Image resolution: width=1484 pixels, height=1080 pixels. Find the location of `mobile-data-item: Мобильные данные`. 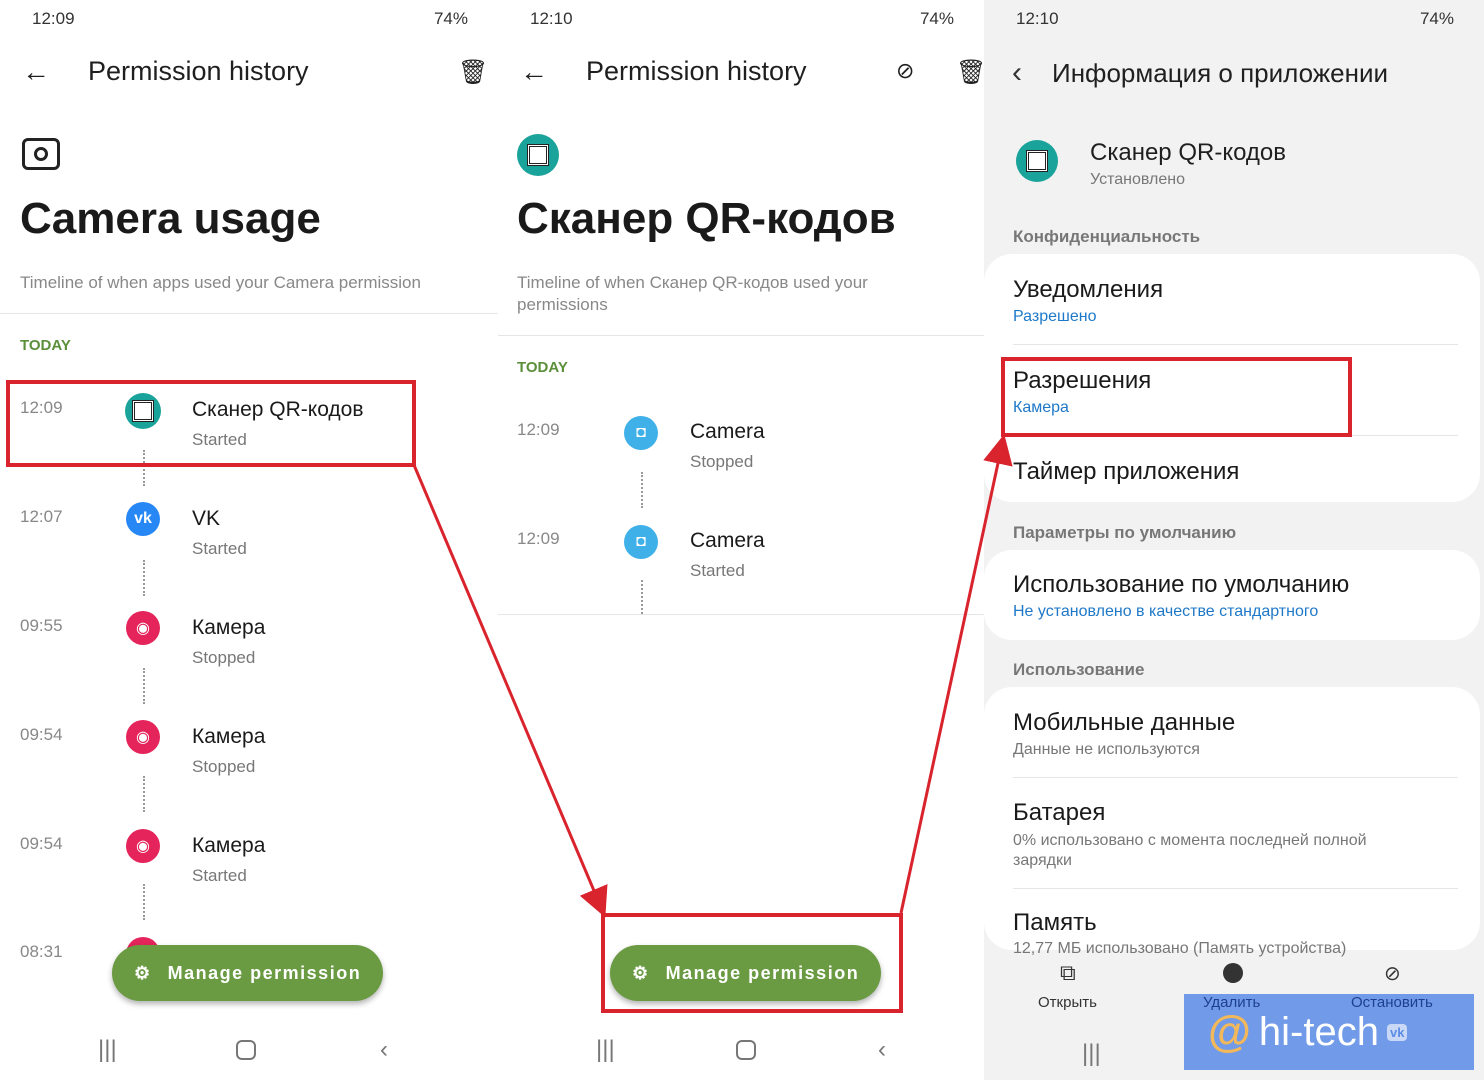

mobile-data-item: Мобильные данные is located at coordinates (1124, 723).